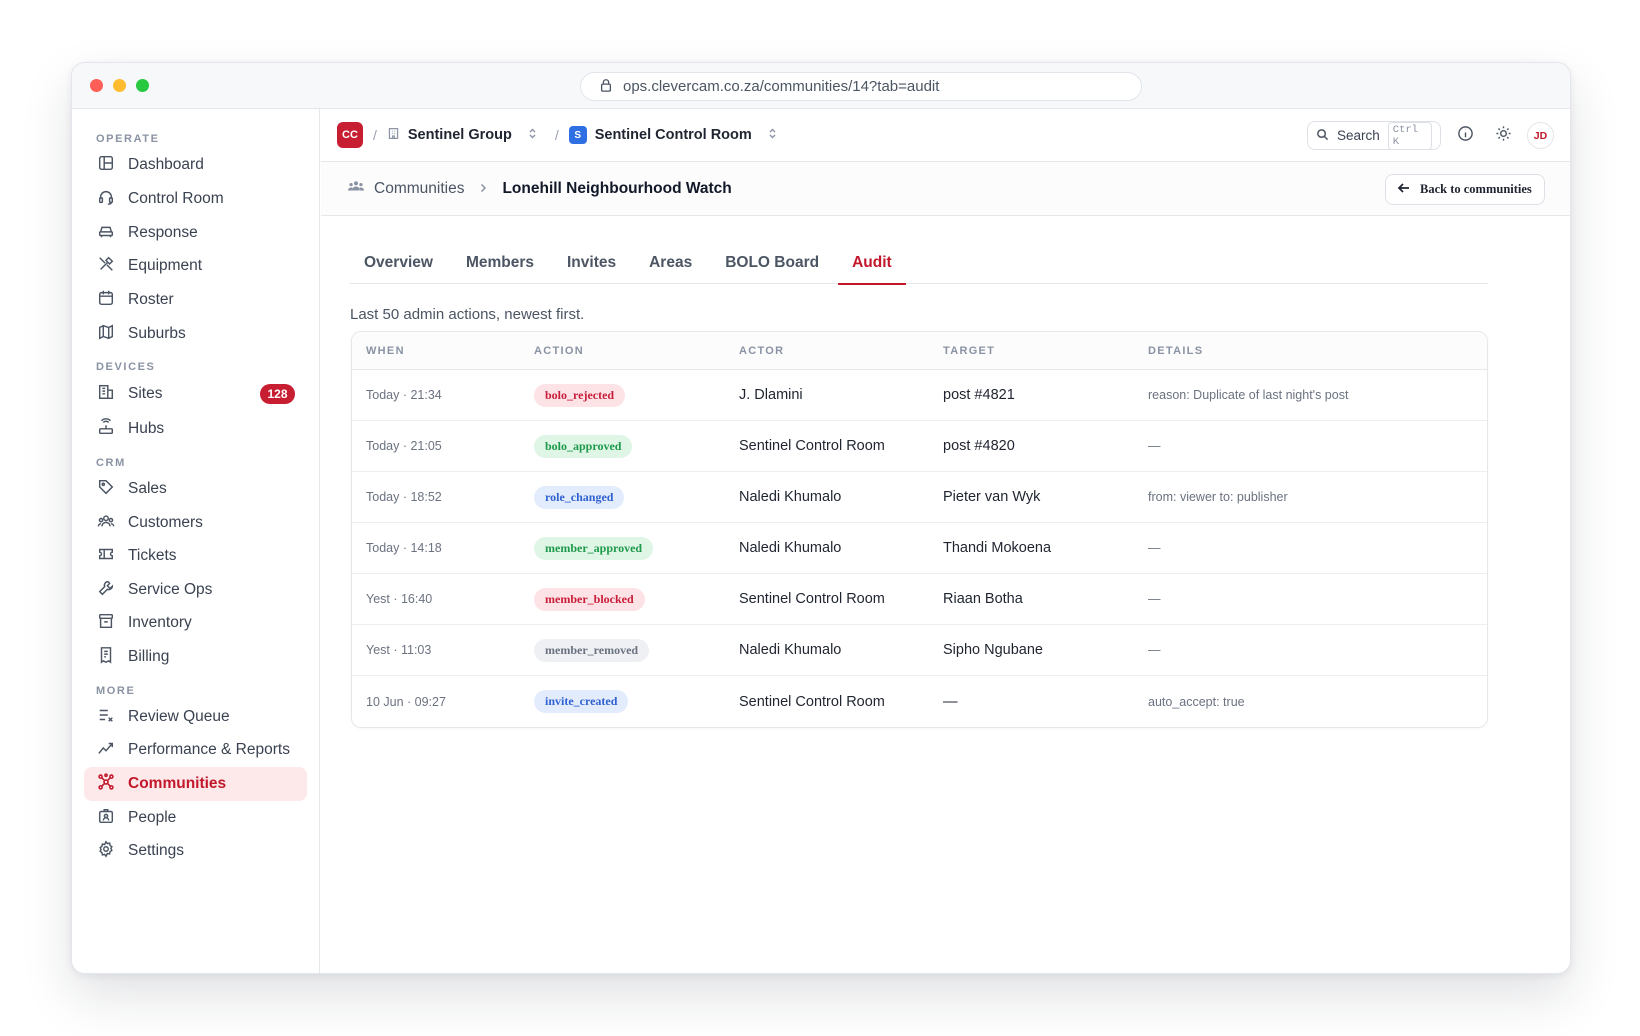  What do you see at coordinates (1248, 395) in the screenshot?
I see `row-details: reason: Duplicate of last night's post` at bounding box center [1248, 395].